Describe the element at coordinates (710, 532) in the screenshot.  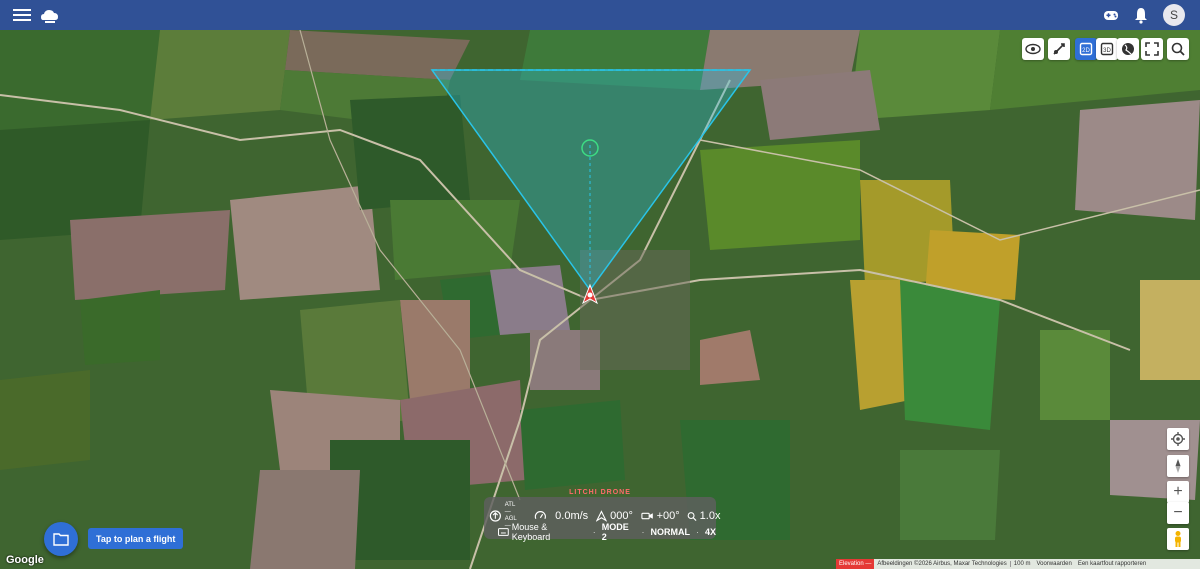
I see `speed-mode: 4X` at that location.